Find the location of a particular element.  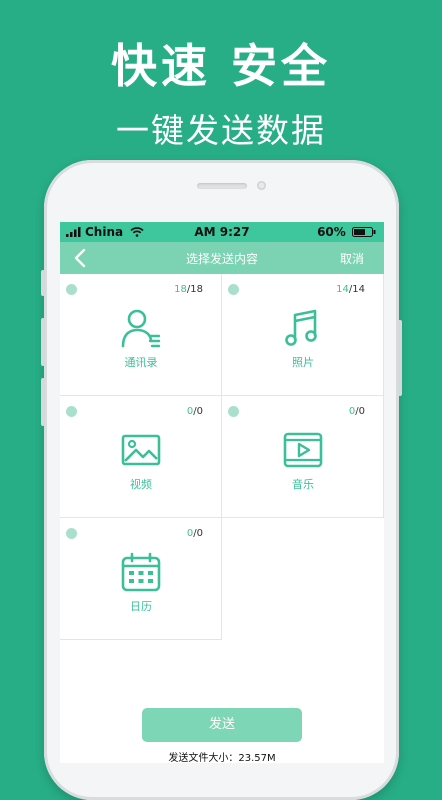

cancel-button: 取消 is located at coordinates (352, 258).